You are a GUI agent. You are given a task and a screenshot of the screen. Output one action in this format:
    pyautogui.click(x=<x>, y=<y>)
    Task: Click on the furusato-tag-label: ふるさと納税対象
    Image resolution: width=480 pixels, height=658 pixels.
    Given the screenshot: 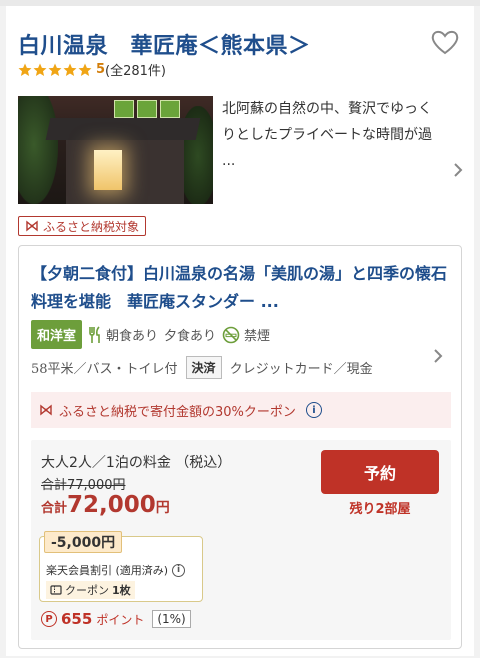 What is the action you would take?
    pyautogui.click(x=91, y=226)
    